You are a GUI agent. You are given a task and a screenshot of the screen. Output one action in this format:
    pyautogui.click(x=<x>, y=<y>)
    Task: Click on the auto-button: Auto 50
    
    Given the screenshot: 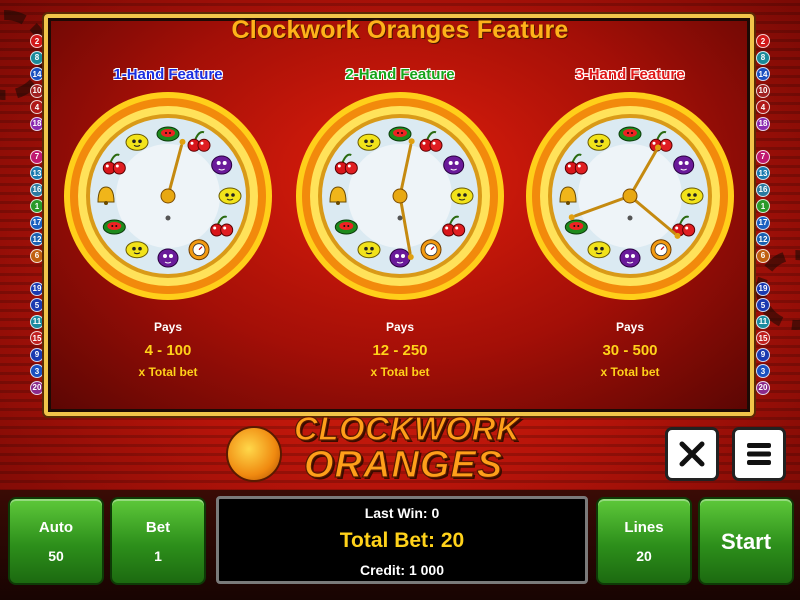 What is the action you would take?
    pyautogui.click(x=56, y=541)
    